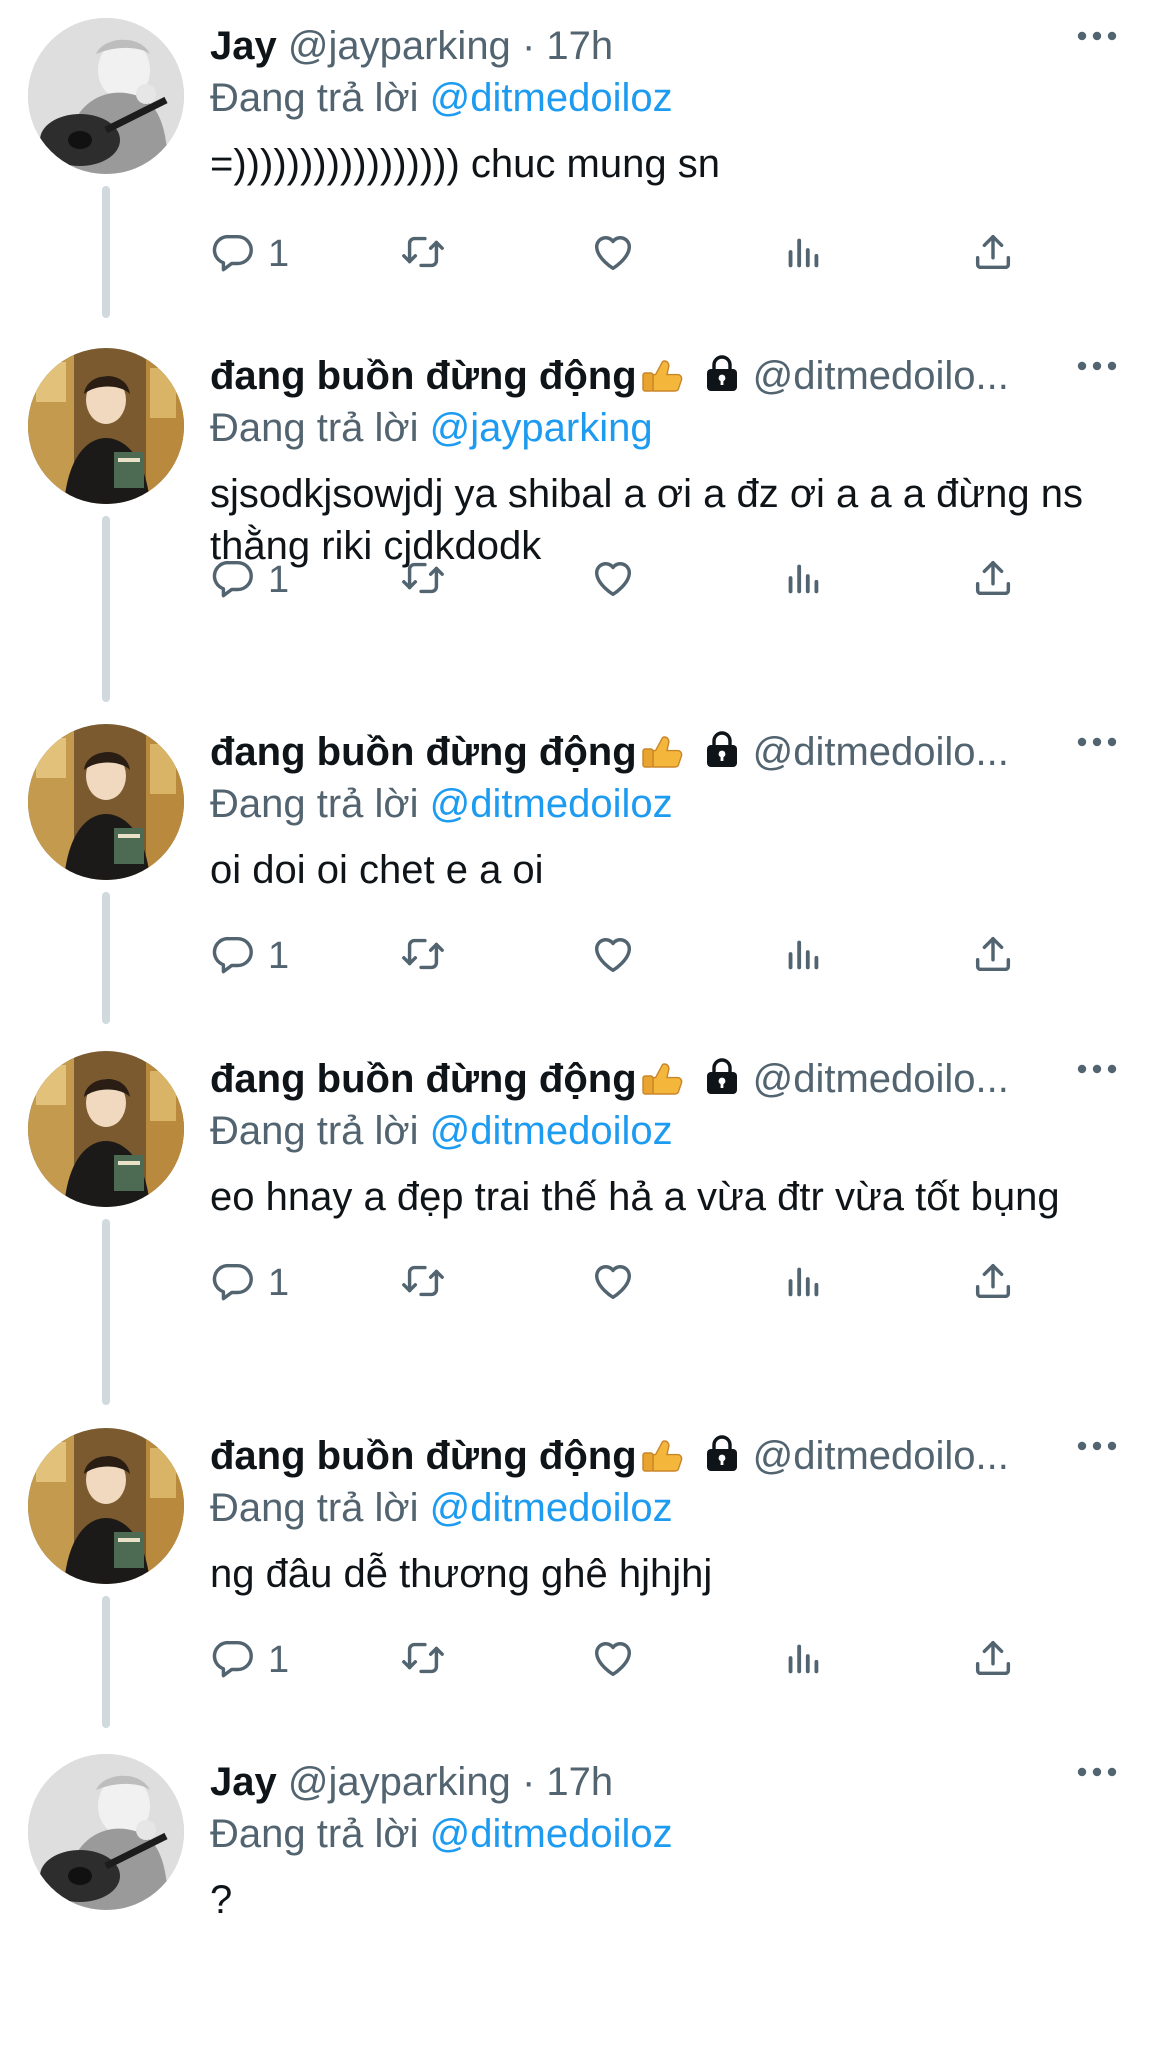 This screenshot has height=2056, width=1167. Describe the element at coordinates (465, 164) in the screenshot. I see `tweet-text: =))))))))))))))))) chuc mung sn` at that location.